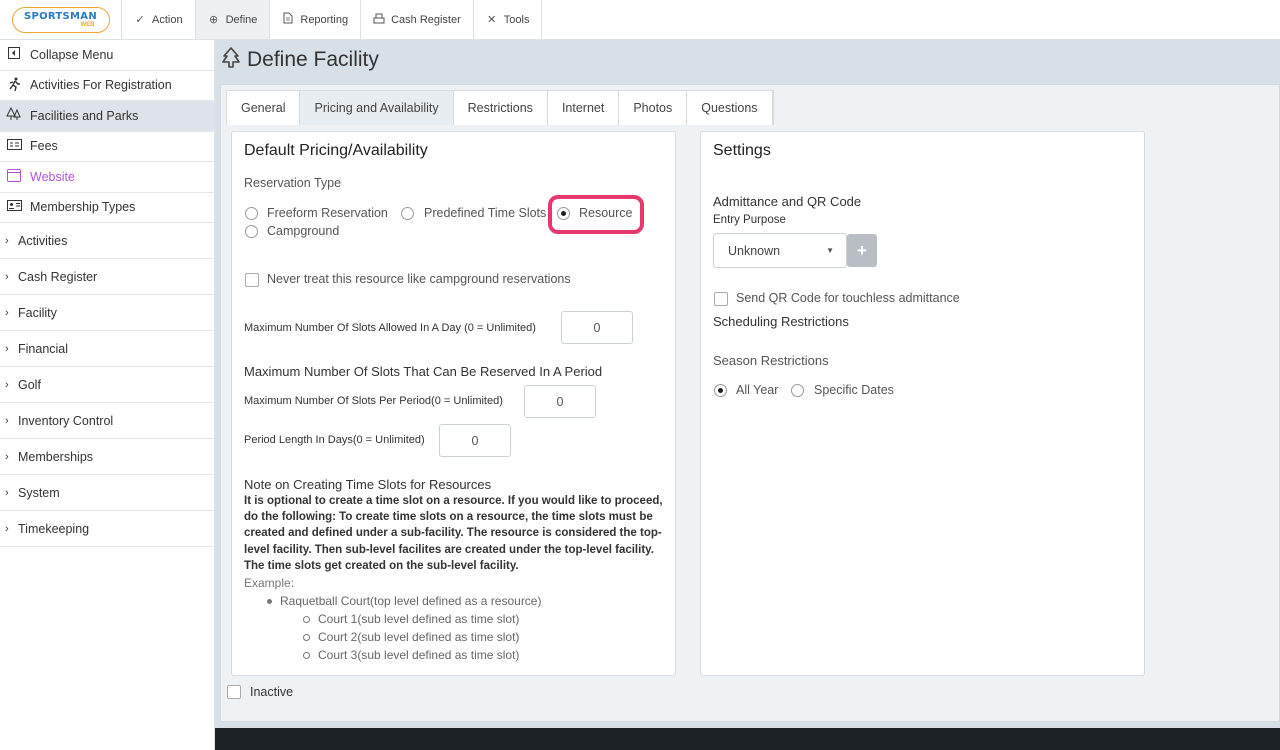  Describe the element at coordinates (107, 493) in the screenshot. I see `sidebar-group-system: › System` at that location.